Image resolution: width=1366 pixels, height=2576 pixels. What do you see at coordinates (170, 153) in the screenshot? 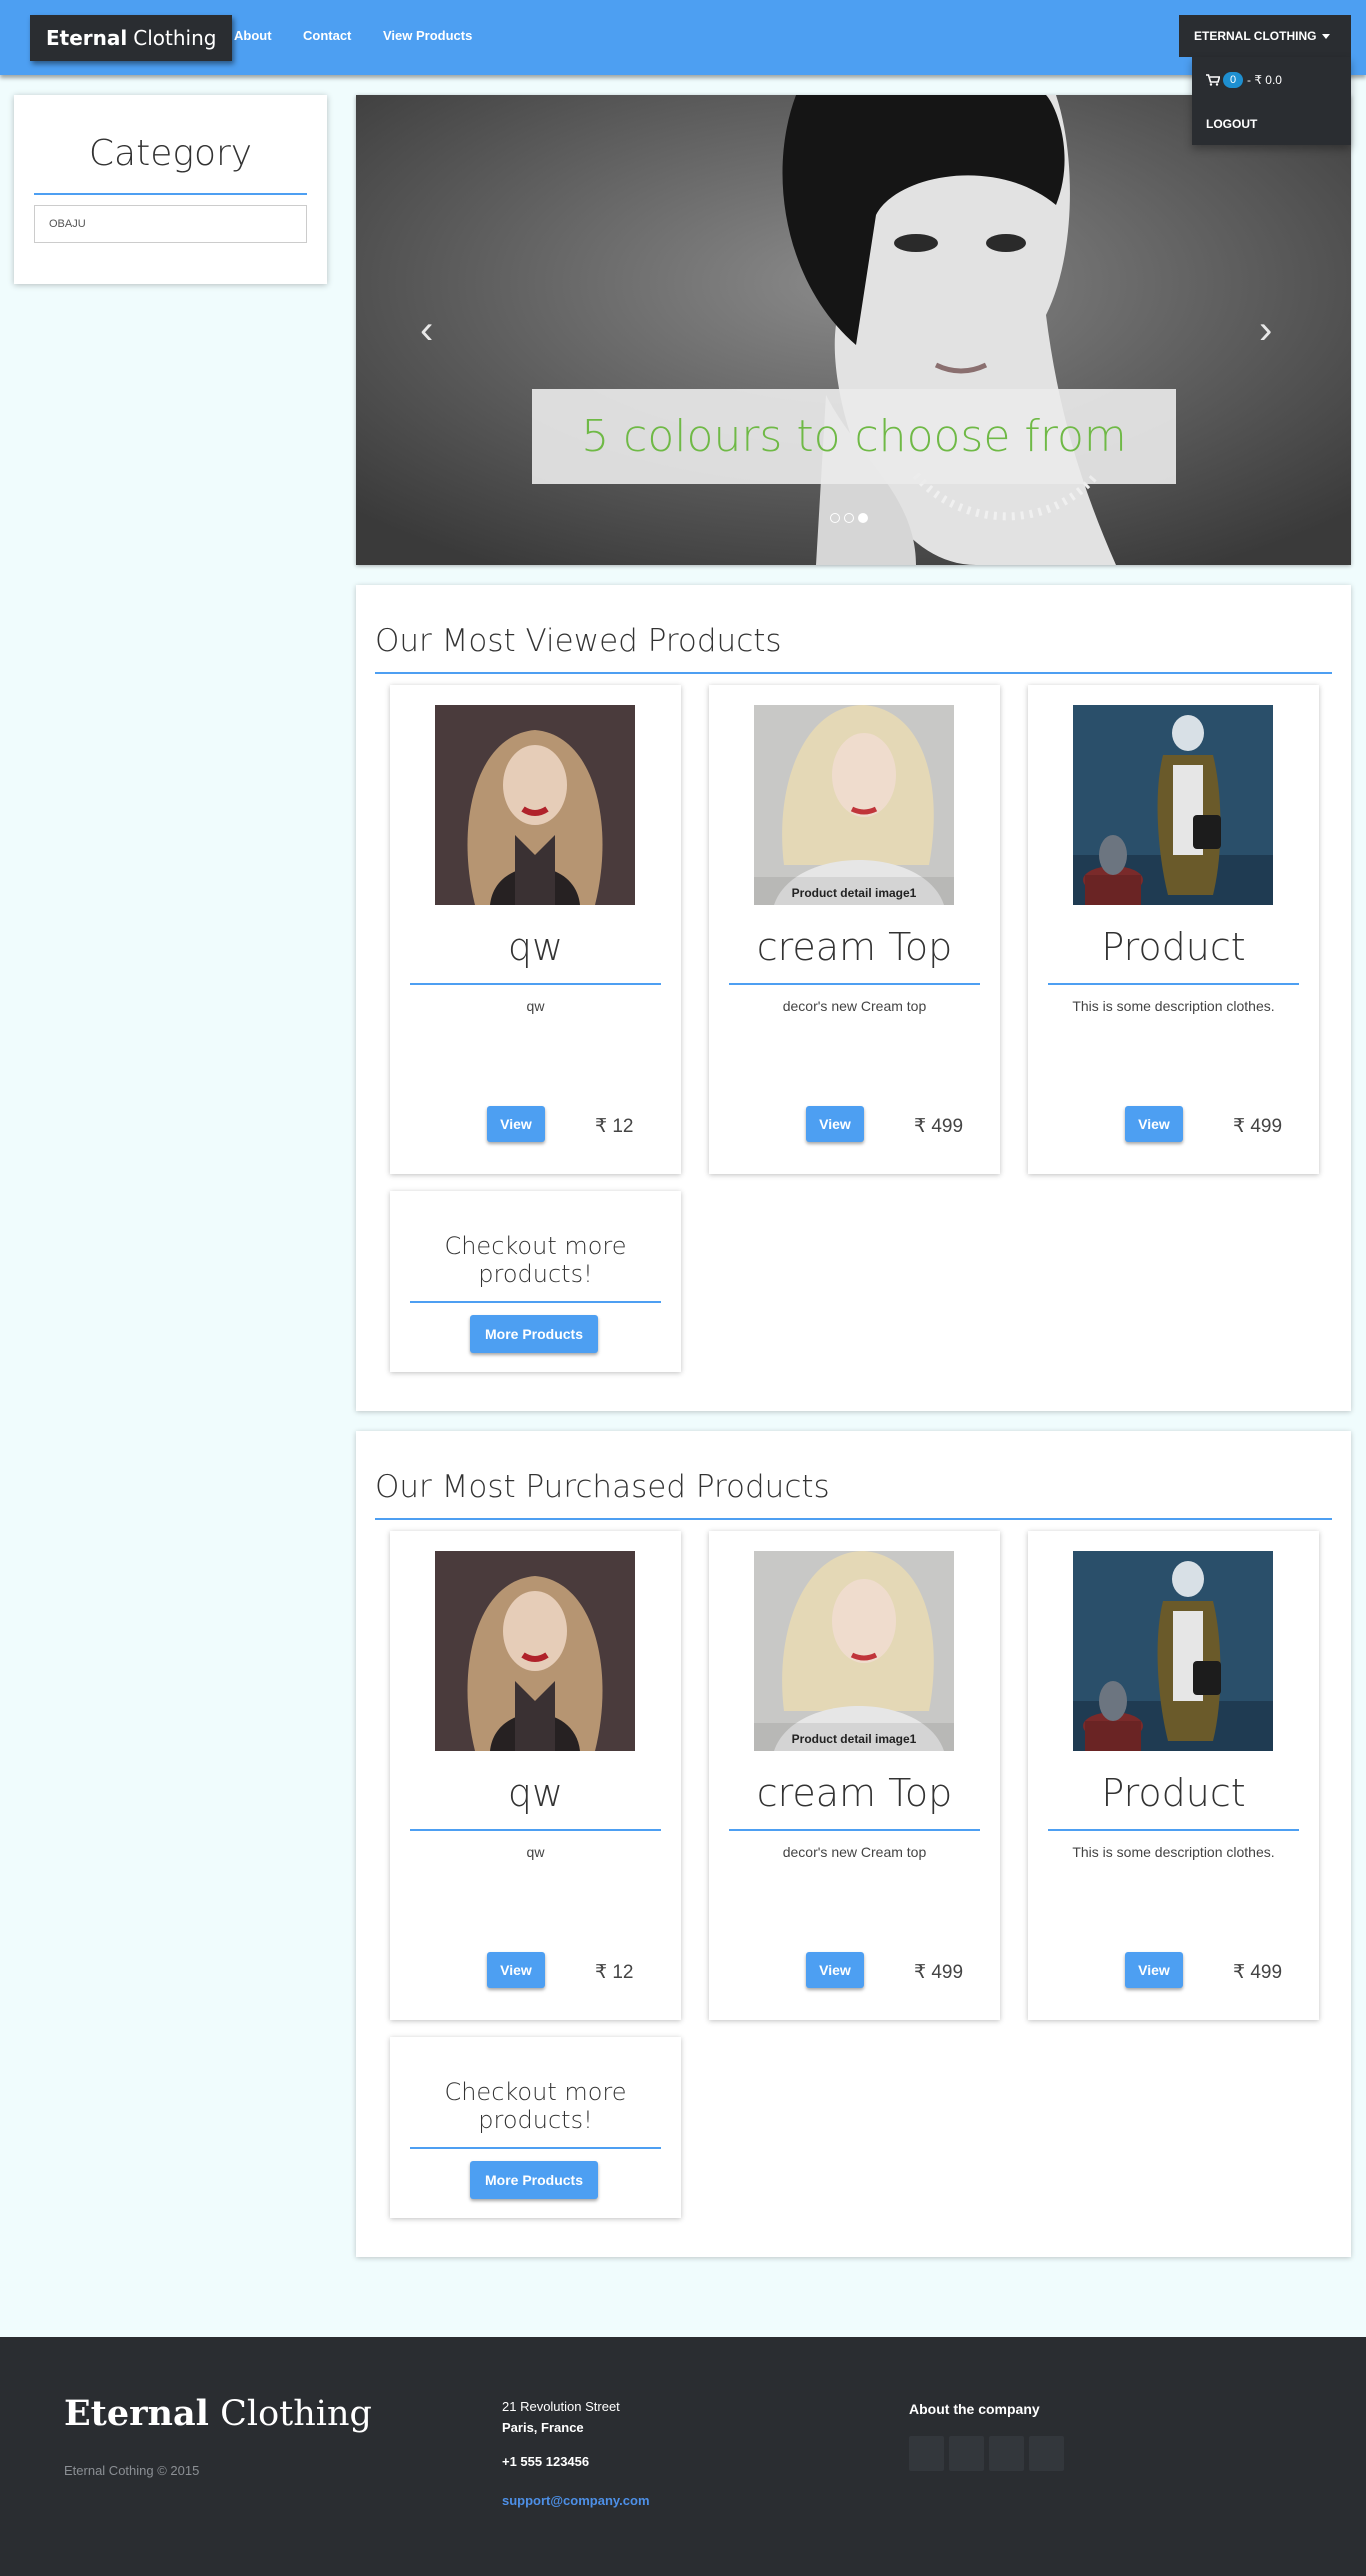
I see `category-title: Category` at bounding box center [170, 153].